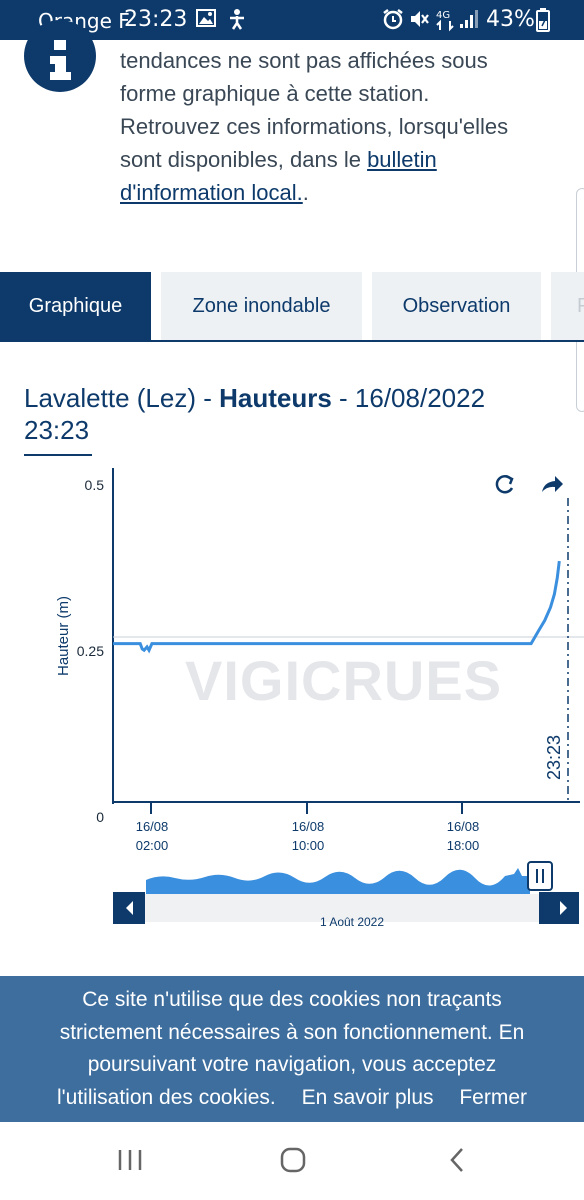 The height and width of the screenshot is (1200, 584). I want to click on range-navigator: 1 Août 2022, so click(346, 895).